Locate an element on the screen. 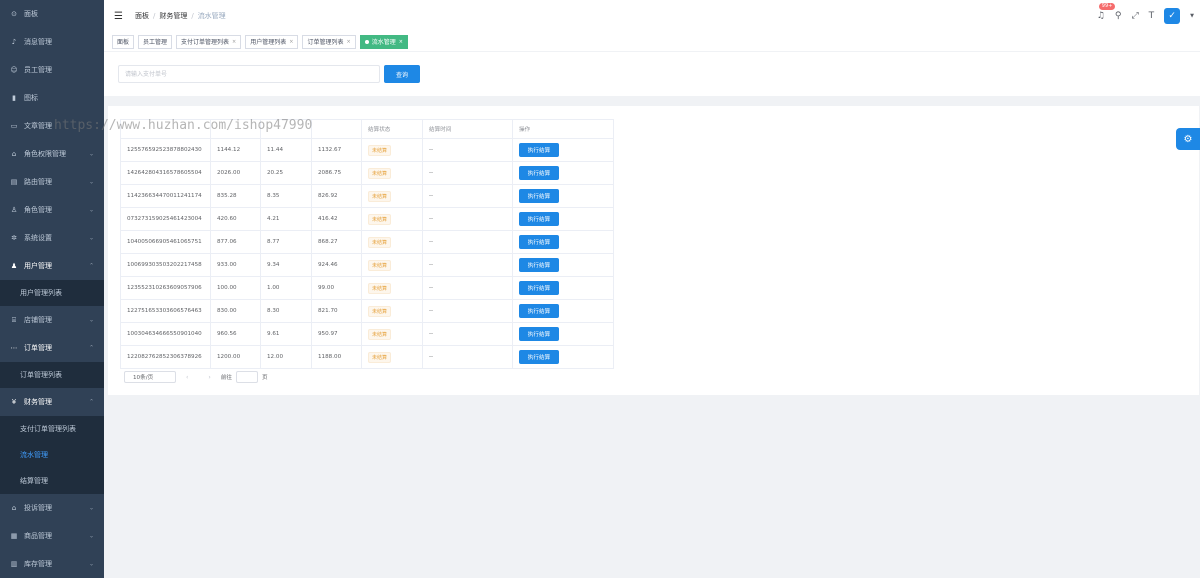  hamburger-icon: ☰ is located at coordinates (118, 16).